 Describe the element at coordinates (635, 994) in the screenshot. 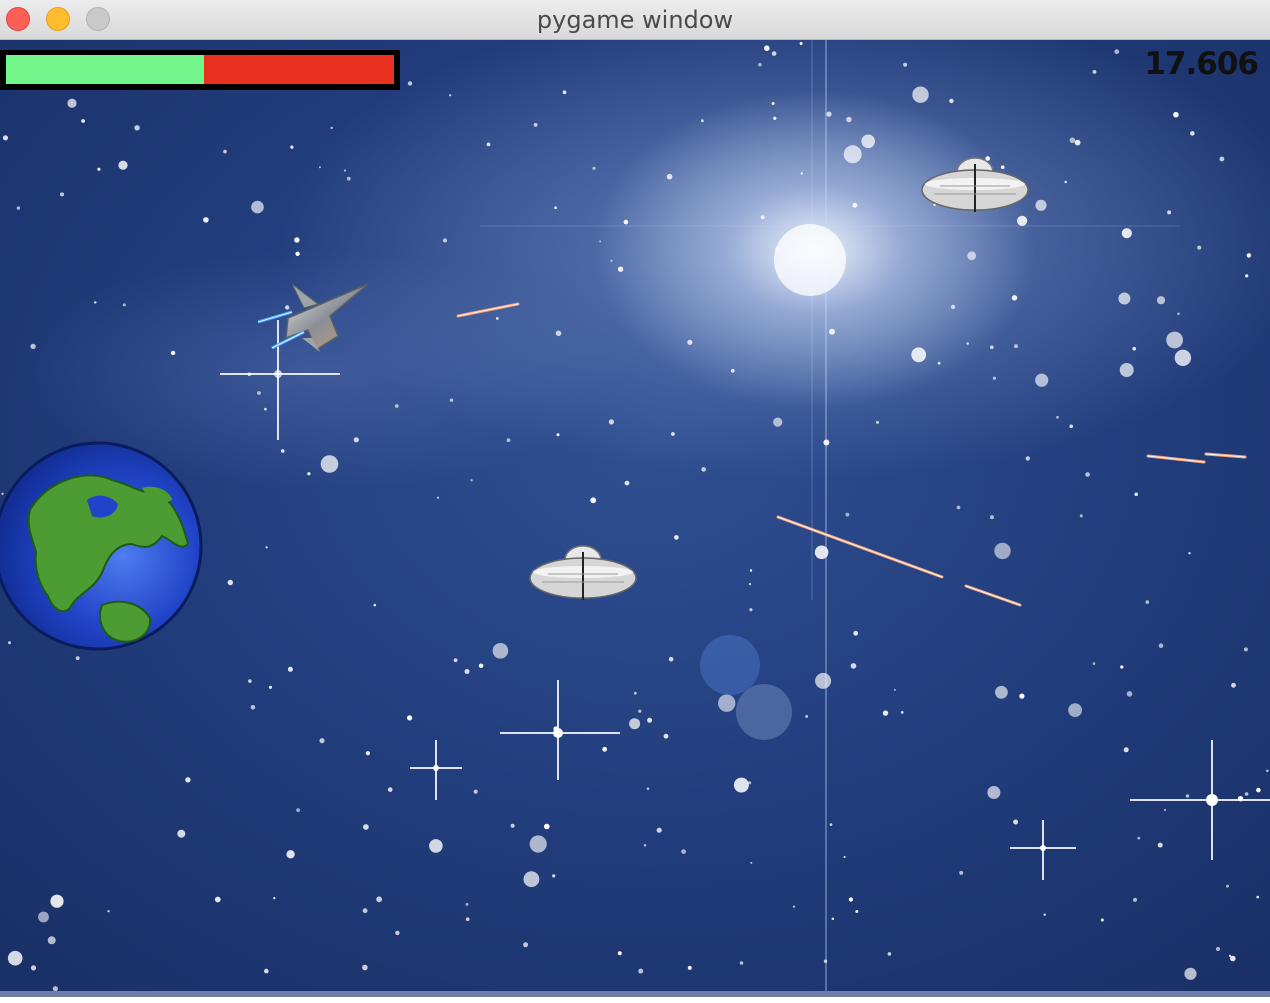

I see `bottom-edge` at that location.